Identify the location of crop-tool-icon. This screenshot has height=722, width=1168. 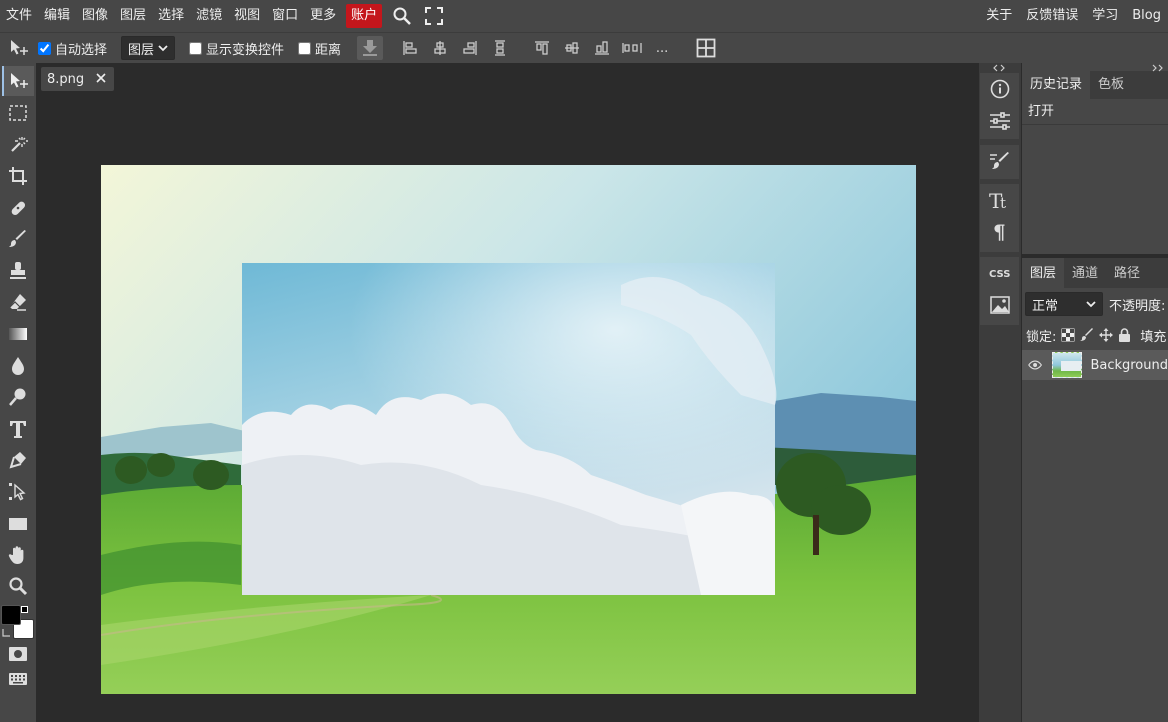
(18, 176).